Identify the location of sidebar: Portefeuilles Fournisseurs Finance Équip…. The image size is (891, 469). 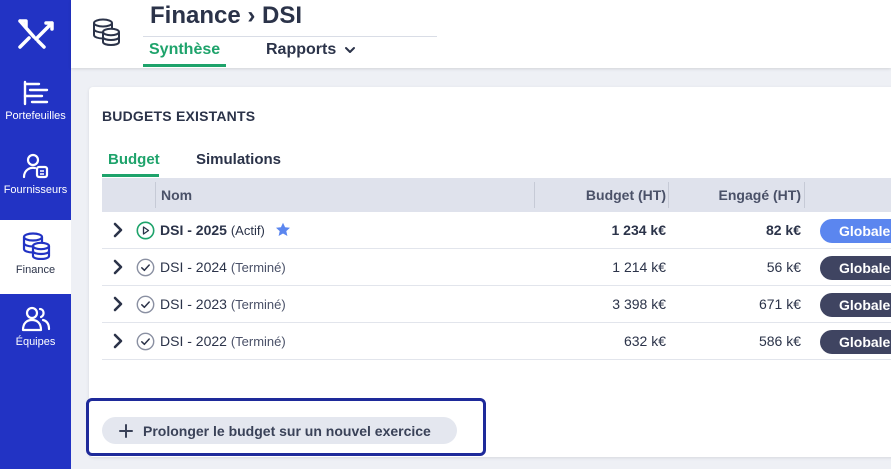
(35, 234).